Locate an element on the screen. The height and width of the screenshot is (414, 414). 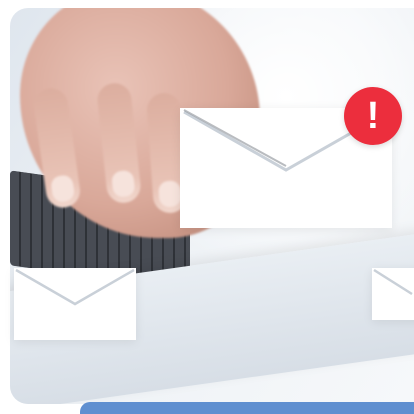
bottom-accent-bar is located at coordinates (247, 408).